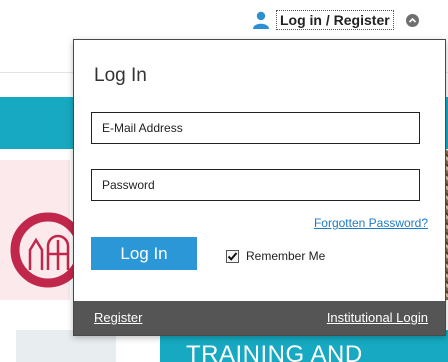 This screenshot has height=362, width=448. What do you see at coordinates (118, 317) in the screenshot?
I see `register-link: Register` at bounding box center [118, 317].